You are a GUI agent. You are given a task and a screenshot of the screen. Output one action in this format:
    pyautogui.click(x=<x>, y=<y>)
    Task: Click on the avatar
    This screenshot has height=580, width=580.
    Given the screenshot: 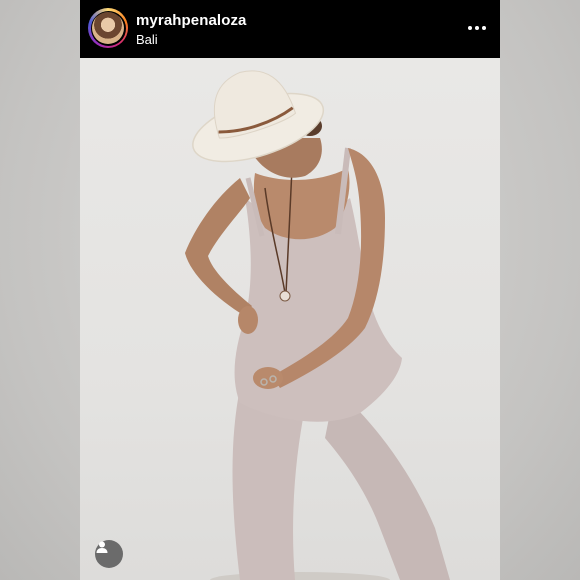 What is the action you would take?
    pyautogui.click(x=108, y=28)
    